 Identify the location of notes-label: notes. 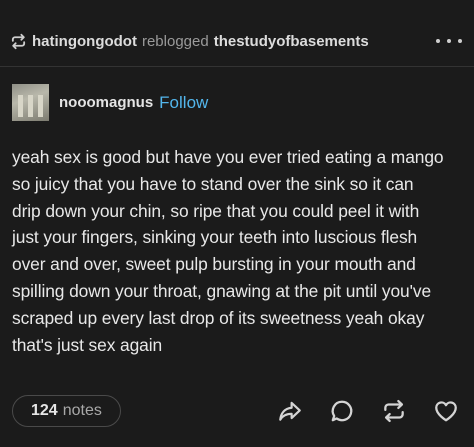
(82, 410).